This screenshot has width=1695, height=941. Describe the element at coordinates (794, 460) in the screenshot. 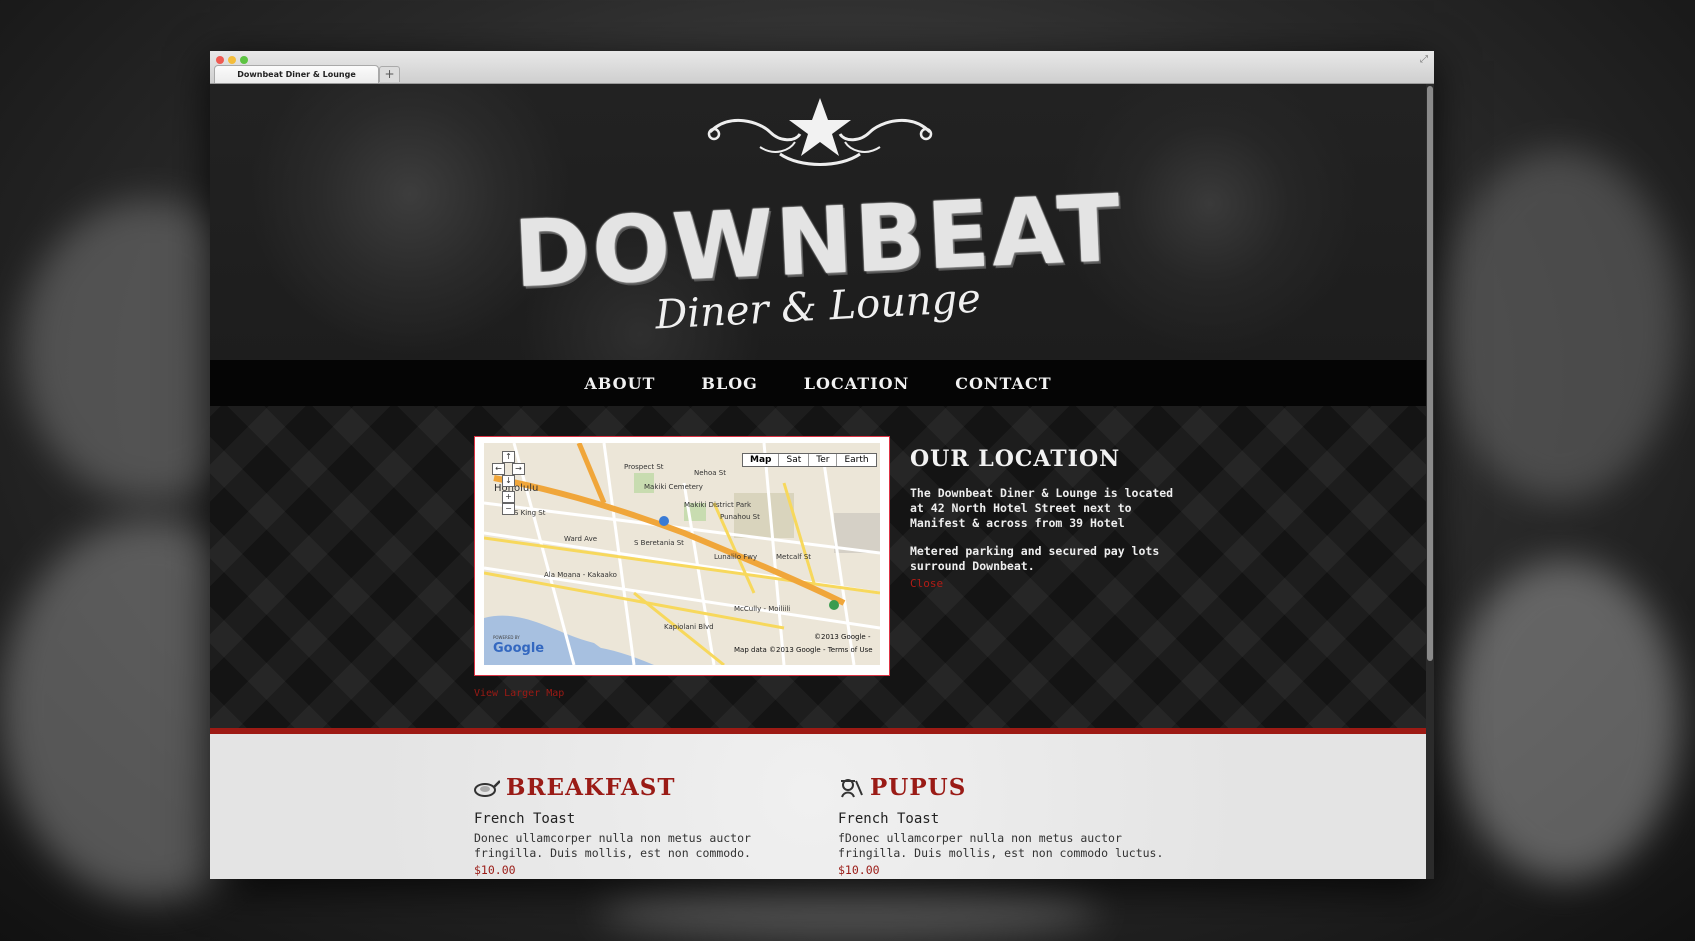

I see `map-type-satellite-button: Sat` at that location.